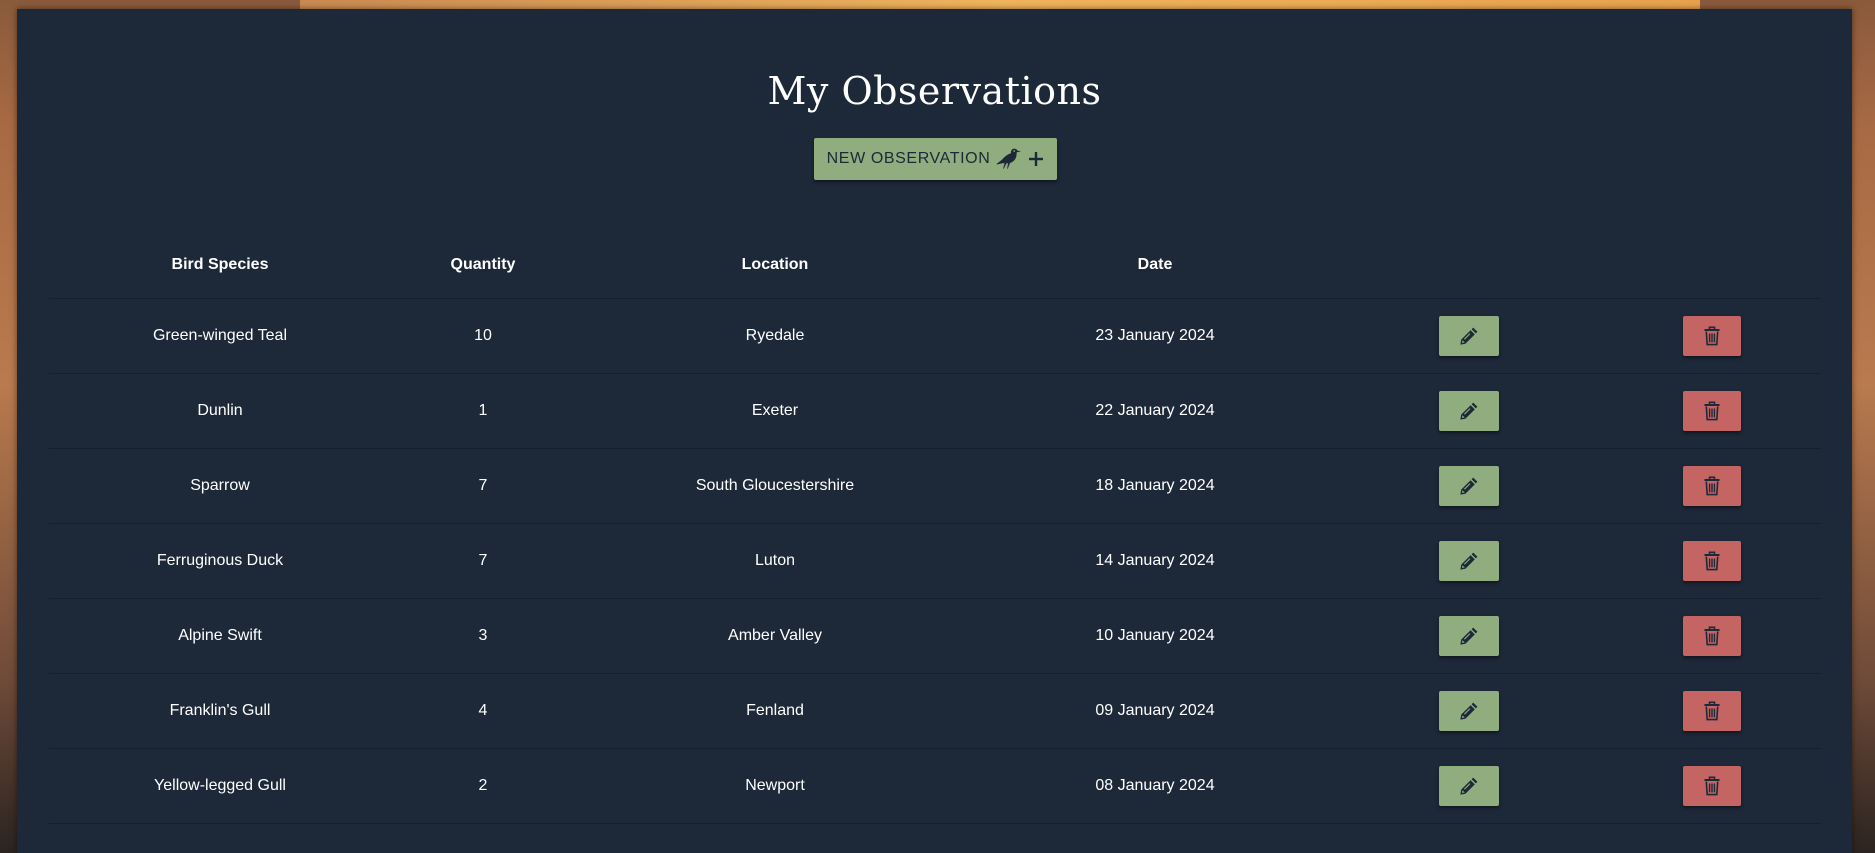 Image resolution: width=1875 pixels, height=853 pixels. I want to click on cell-location: Ryedale, so click(775, 336).